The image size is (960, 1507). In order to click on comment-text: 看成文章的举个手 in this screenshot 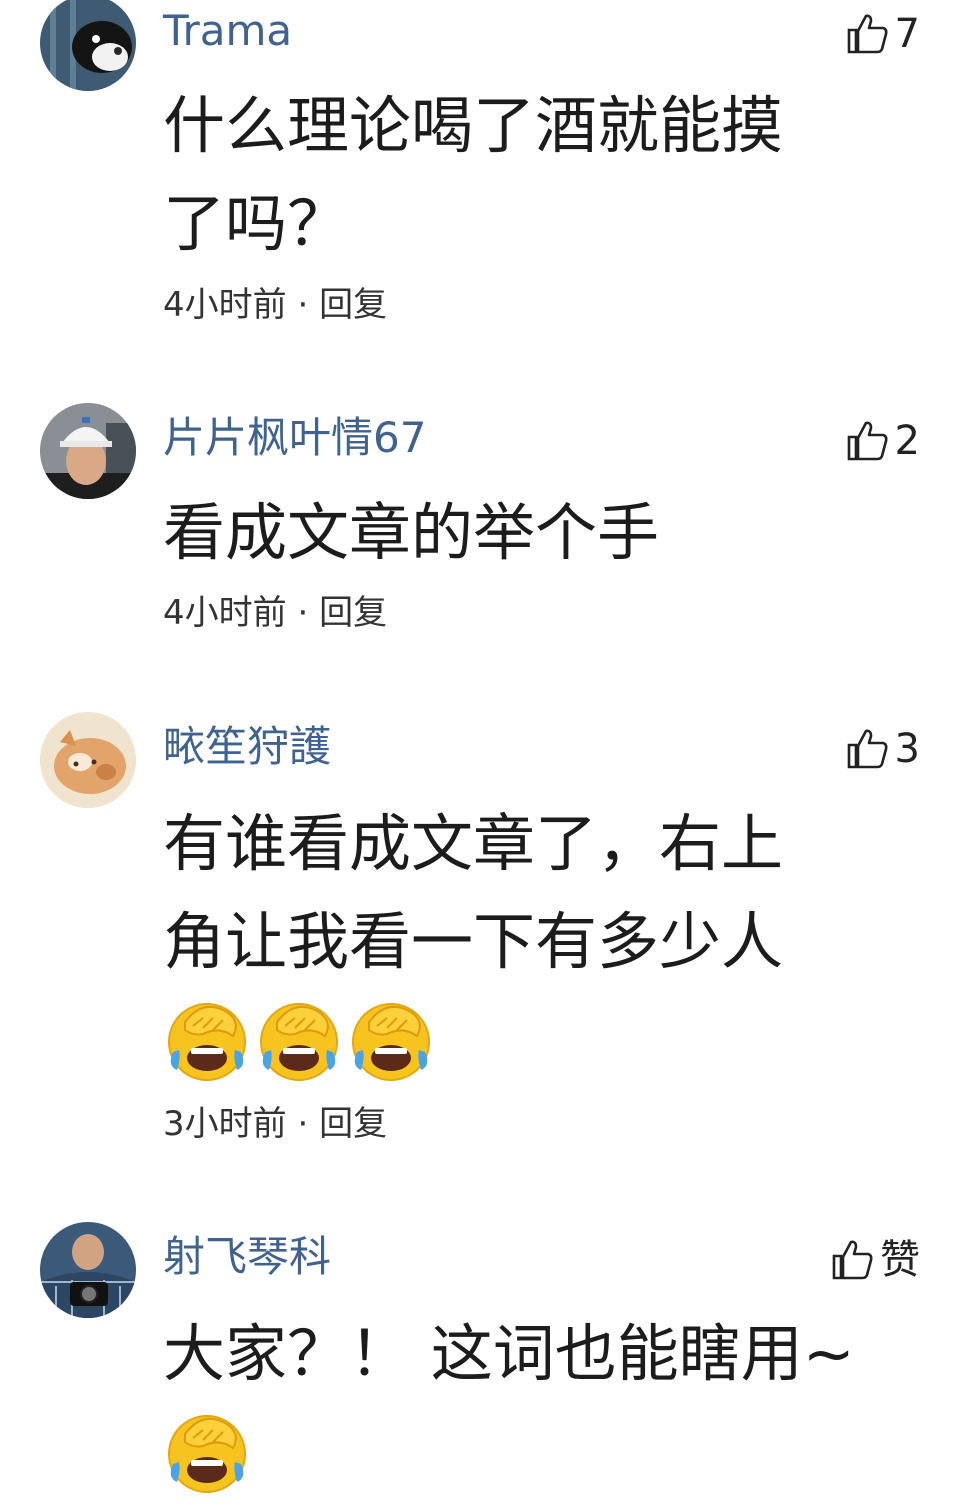, I will do `click(533, 533)`.